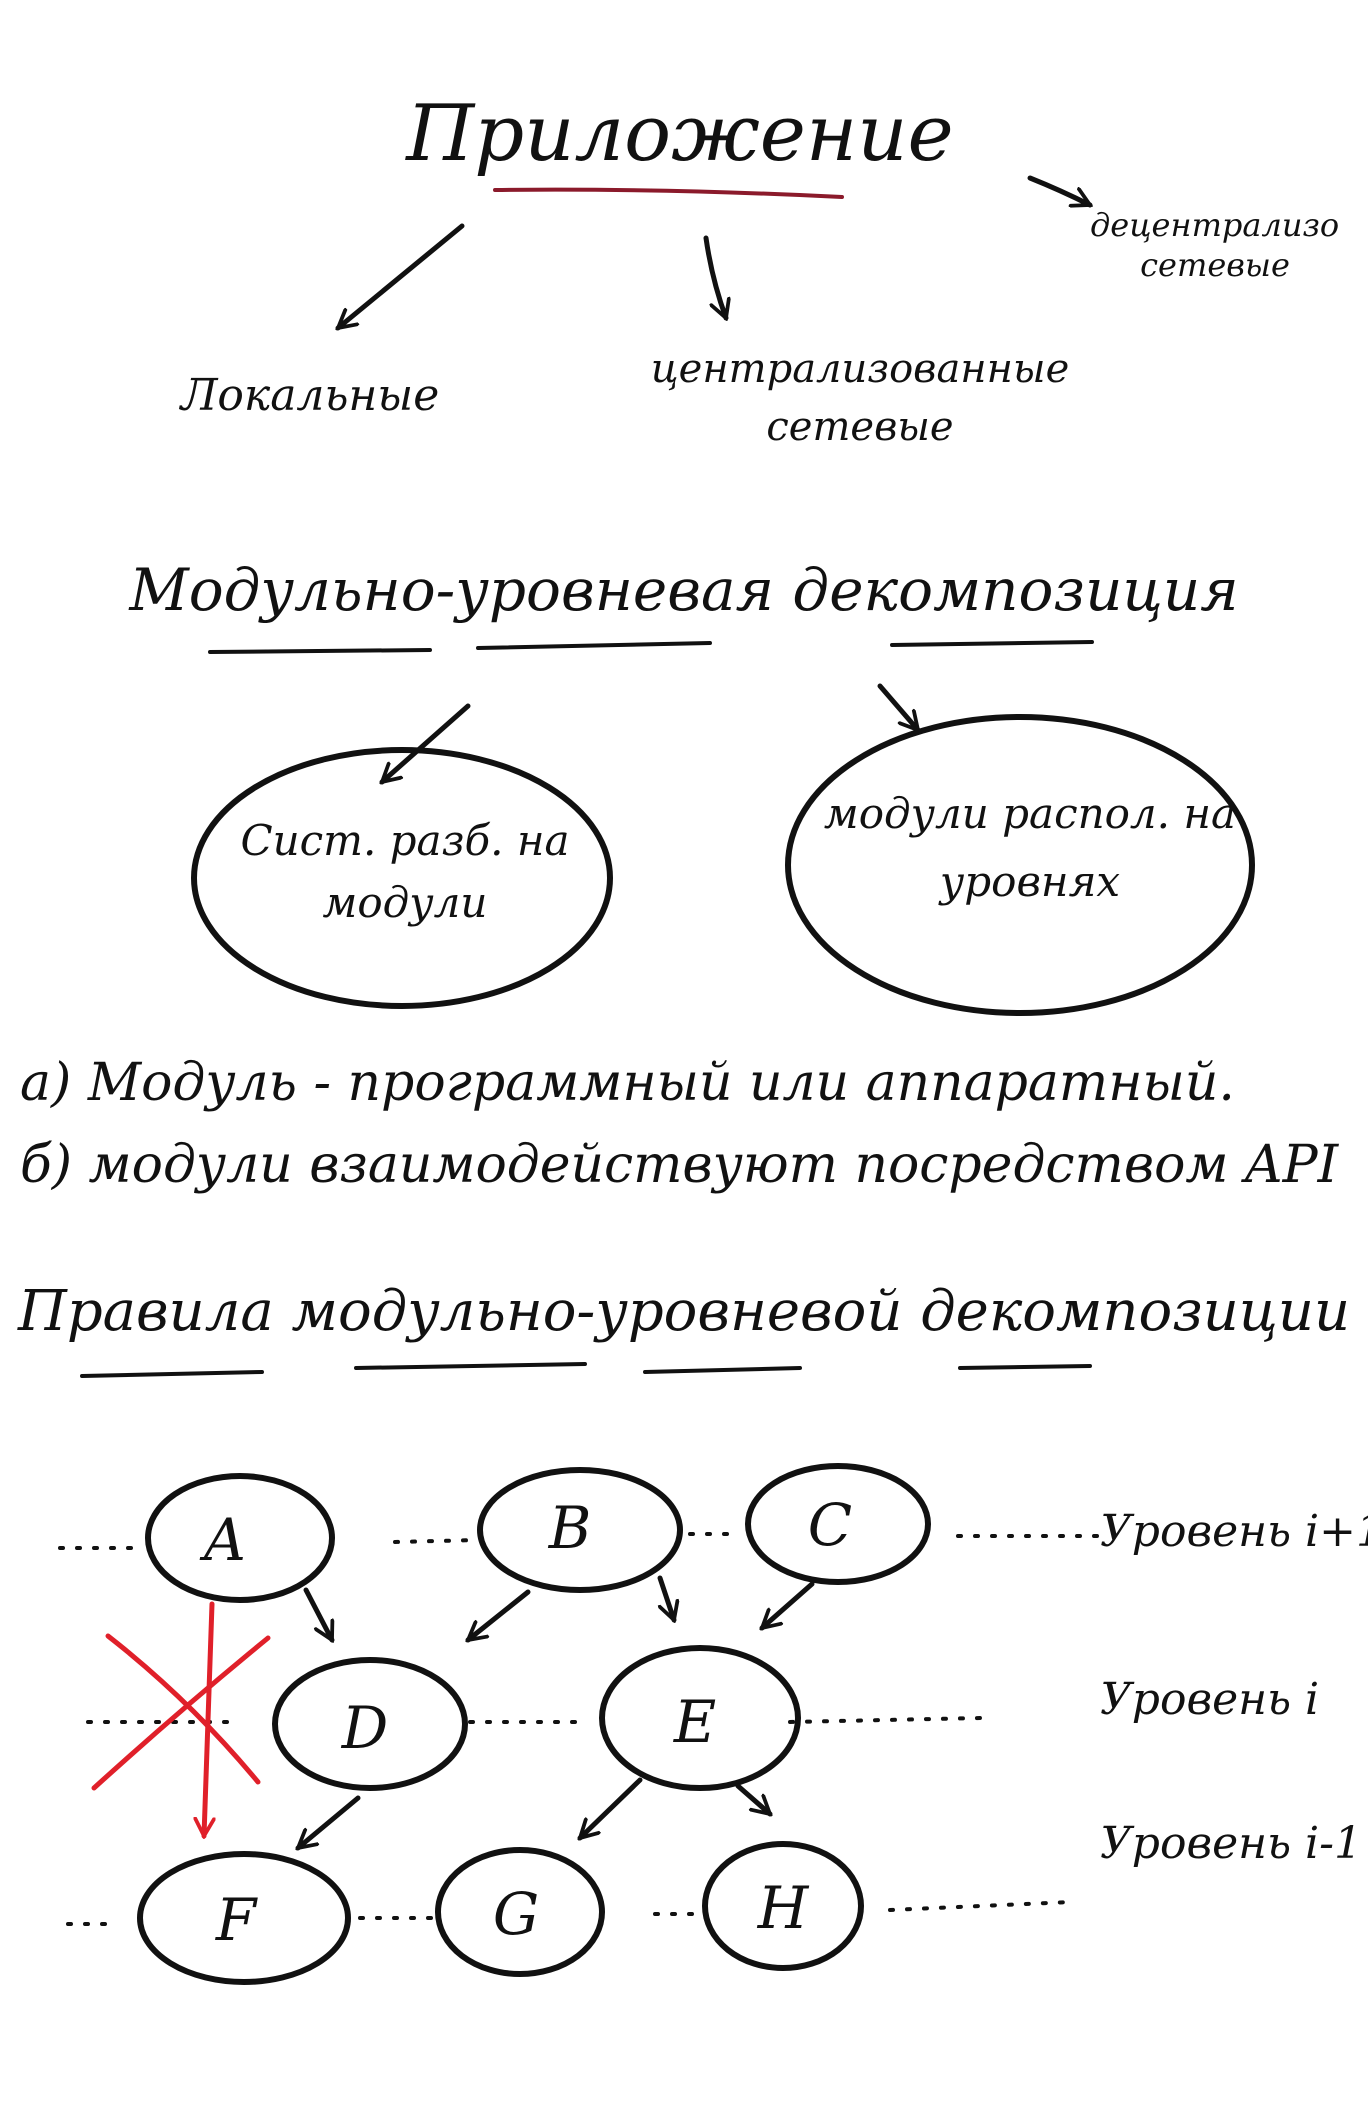 The image size is (1368, 2120). What do you see at coordinates (788, 1604) in the screenshot?
I see `edge-c-to-e` at bounding box center [788, 1604].